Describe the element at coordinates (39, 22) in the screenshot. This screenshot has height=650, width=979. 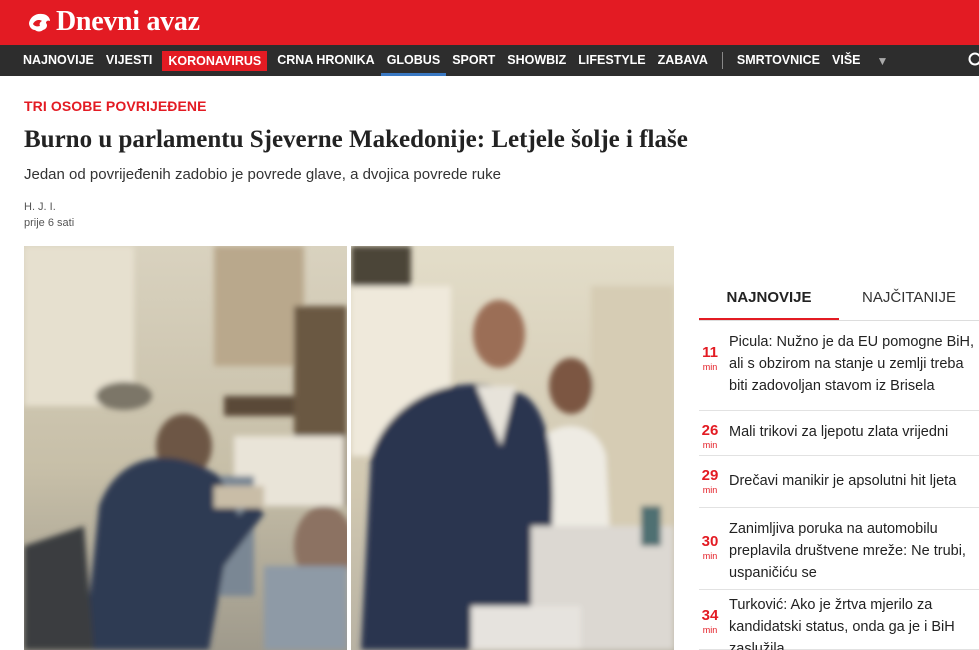
I see `logo-icon` at that location.